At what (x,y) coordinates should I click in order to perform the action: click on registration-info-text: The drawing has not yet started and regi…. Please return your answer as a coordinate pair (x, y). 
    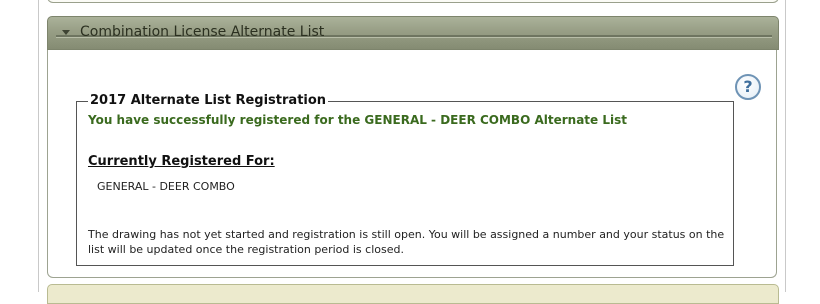
    Looking at the image, I should click on (406, 242).